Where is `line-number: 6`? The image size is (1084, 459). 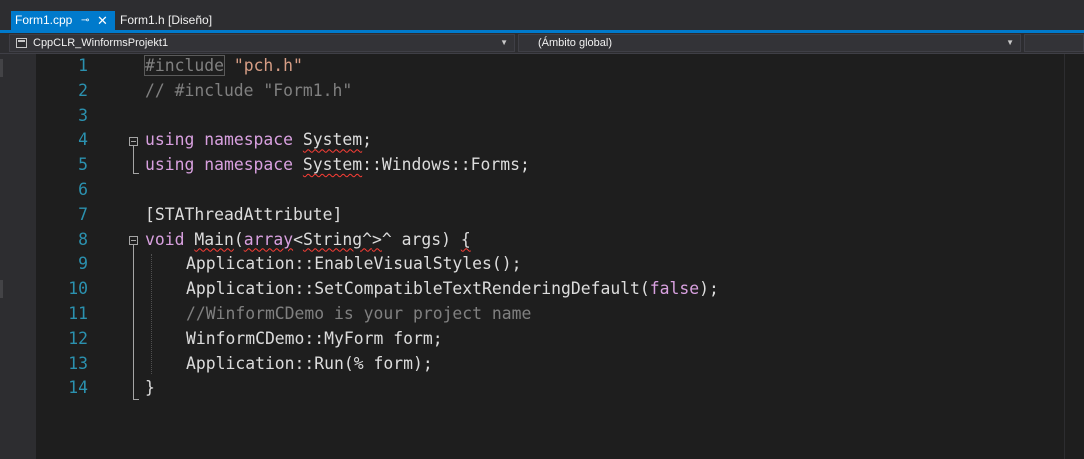
line-number: 6 is located at coordinates (83, 189).